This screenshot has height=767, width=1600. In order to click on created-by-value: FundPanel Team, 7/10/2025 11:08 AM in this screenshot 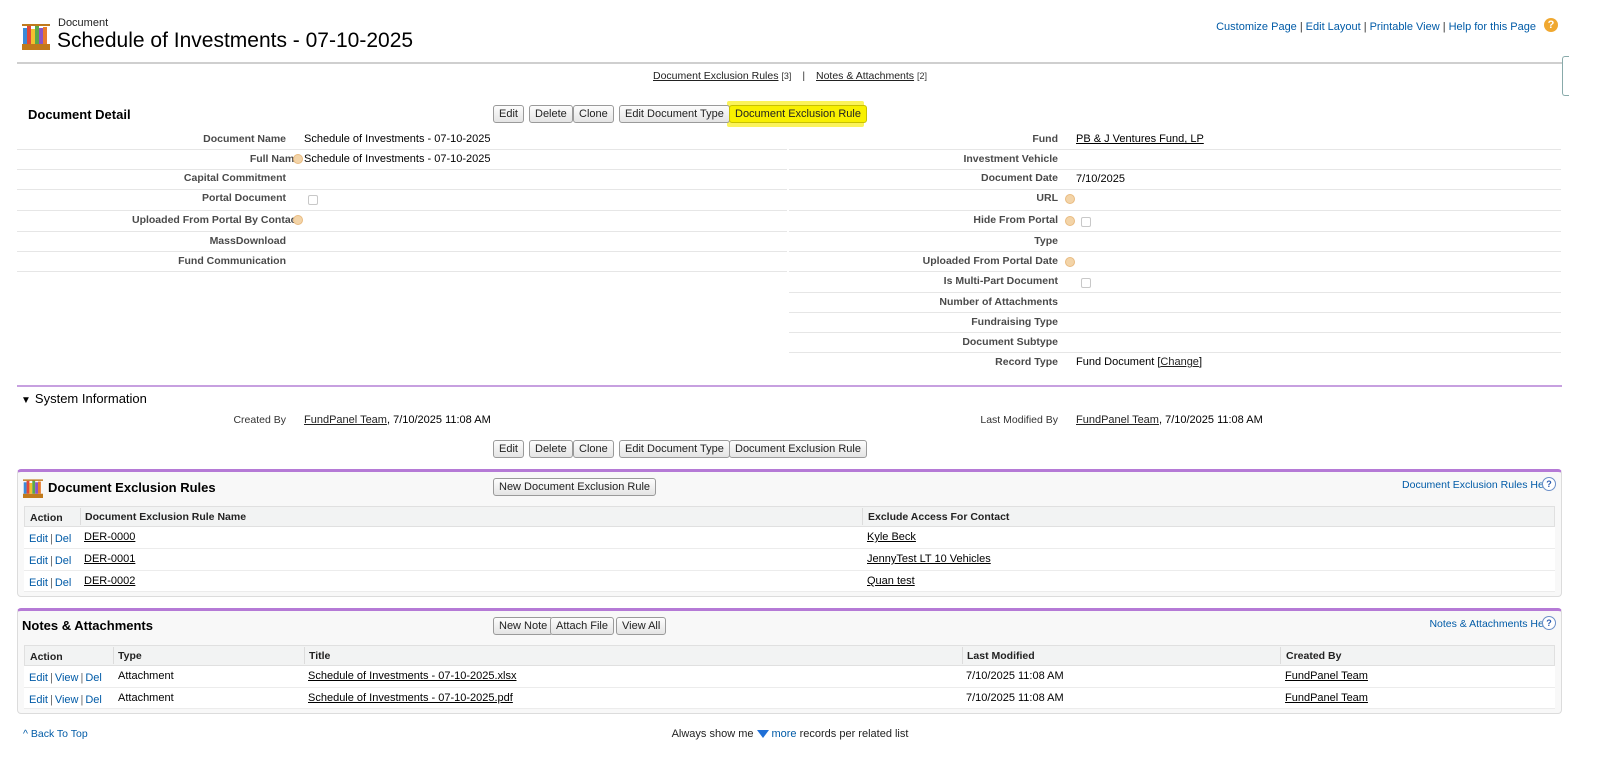, I will do `click(397, 420)`.